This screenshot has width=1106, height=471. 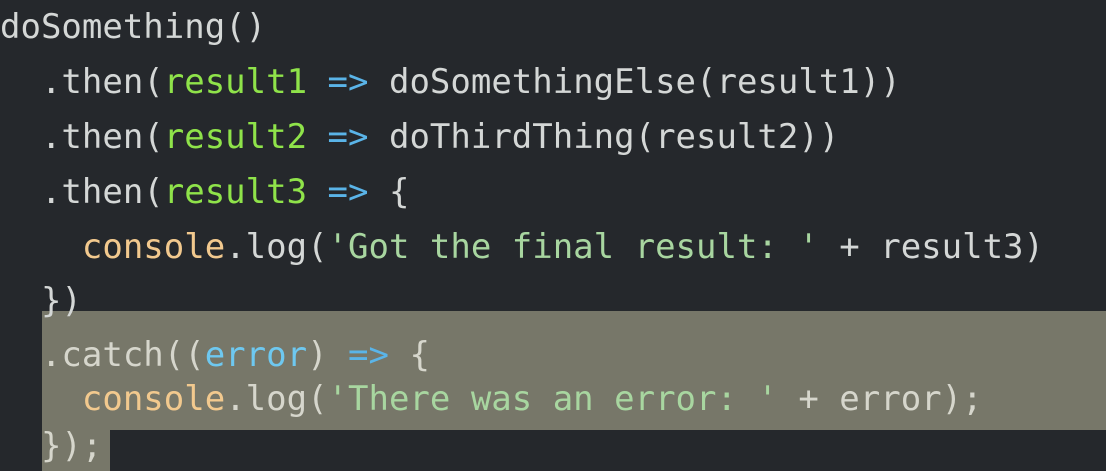 I want to click on code-token: result1, so click(x=235, y=82).